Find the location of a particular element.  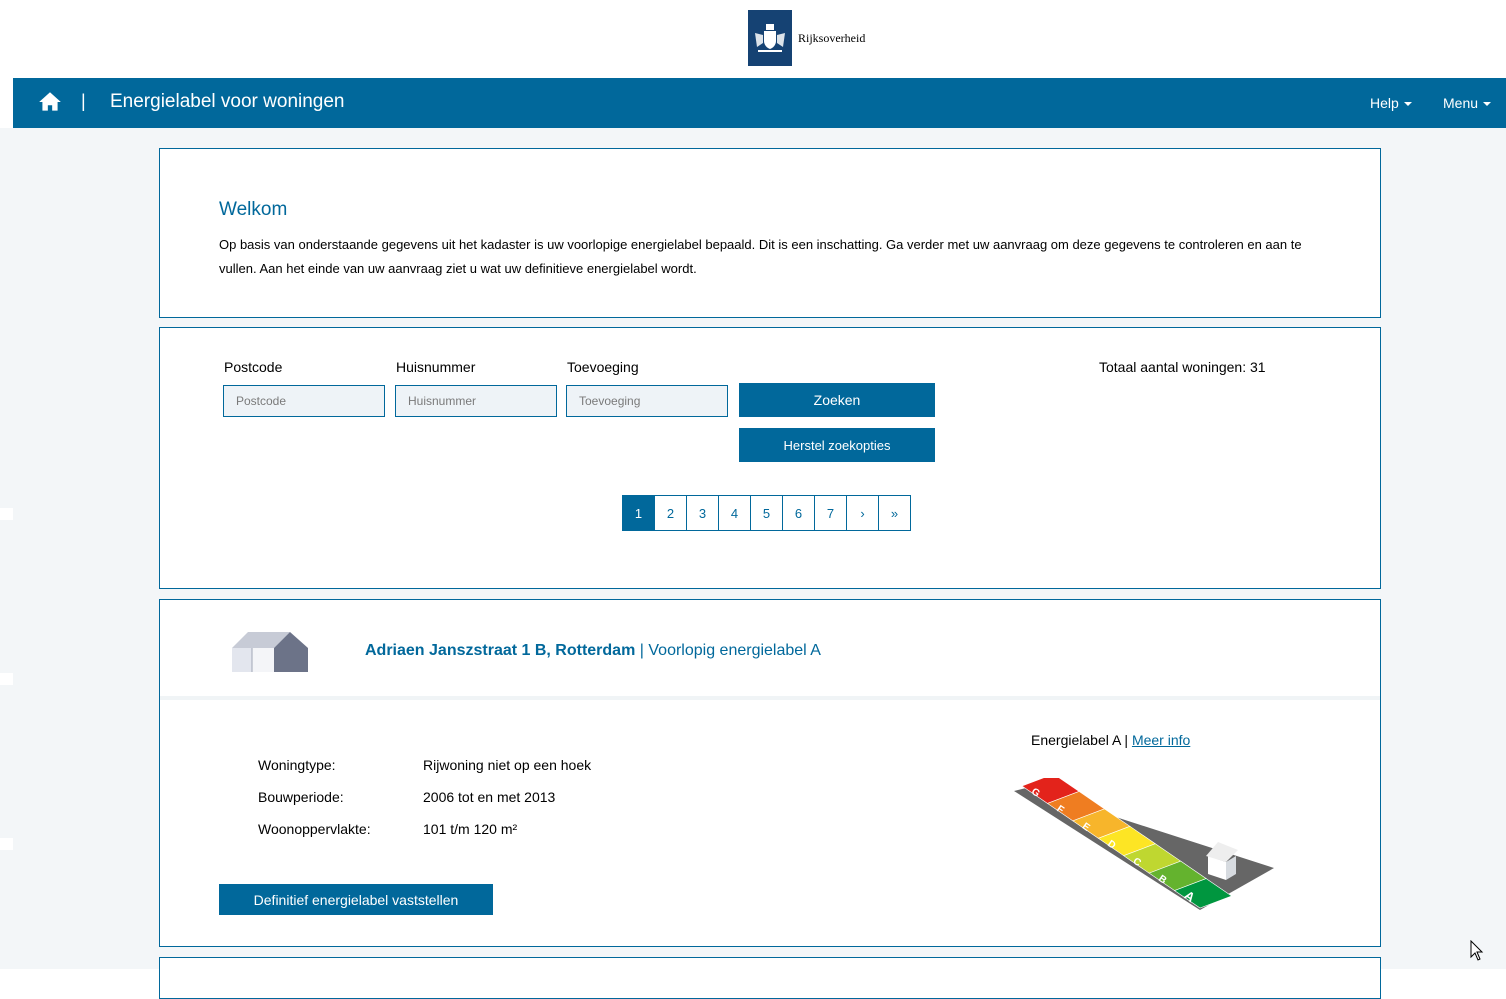

postcode-input is located at coordinates (304, 401).